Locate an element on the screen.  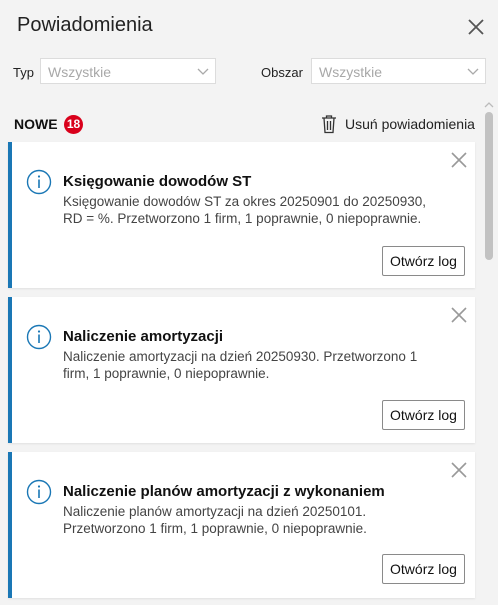
new-section-label: NOWE is located at coordinates (36, 124).